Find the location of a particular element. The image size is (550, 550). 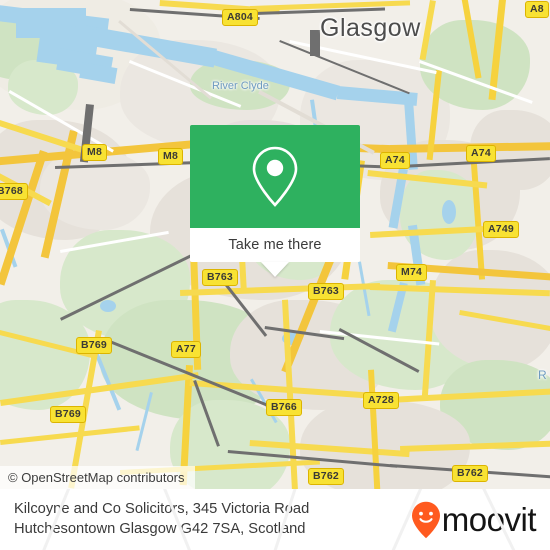

road-shield: A77 is located at coordinates (186, 349).